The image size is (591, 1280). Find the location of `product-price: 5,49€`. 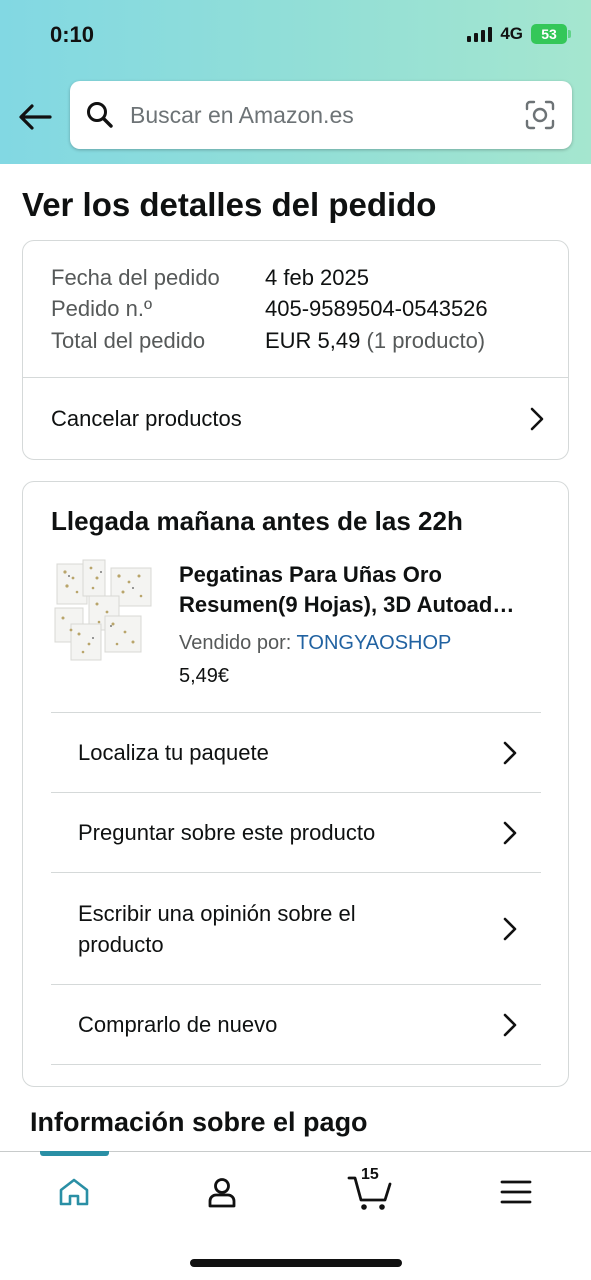

product-price: 5,49€ is located at coordinates (204, 676).